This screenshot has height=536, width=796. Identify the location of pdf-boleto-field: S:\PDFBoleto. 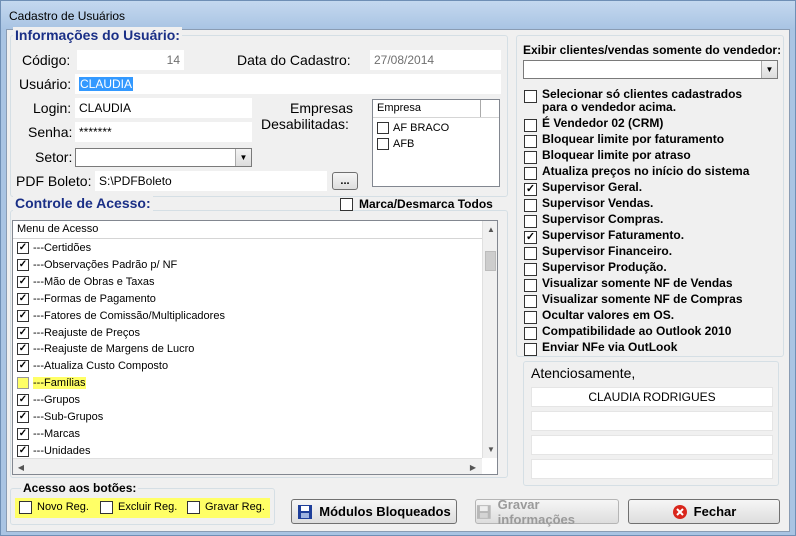
(211, 181).